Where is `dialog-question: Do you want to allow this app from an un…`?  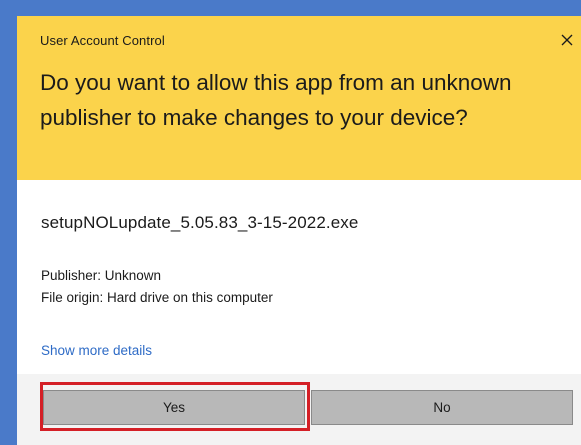 dialog-question: Do you want to allow this app from an un… is located at coordinates (276, 100).